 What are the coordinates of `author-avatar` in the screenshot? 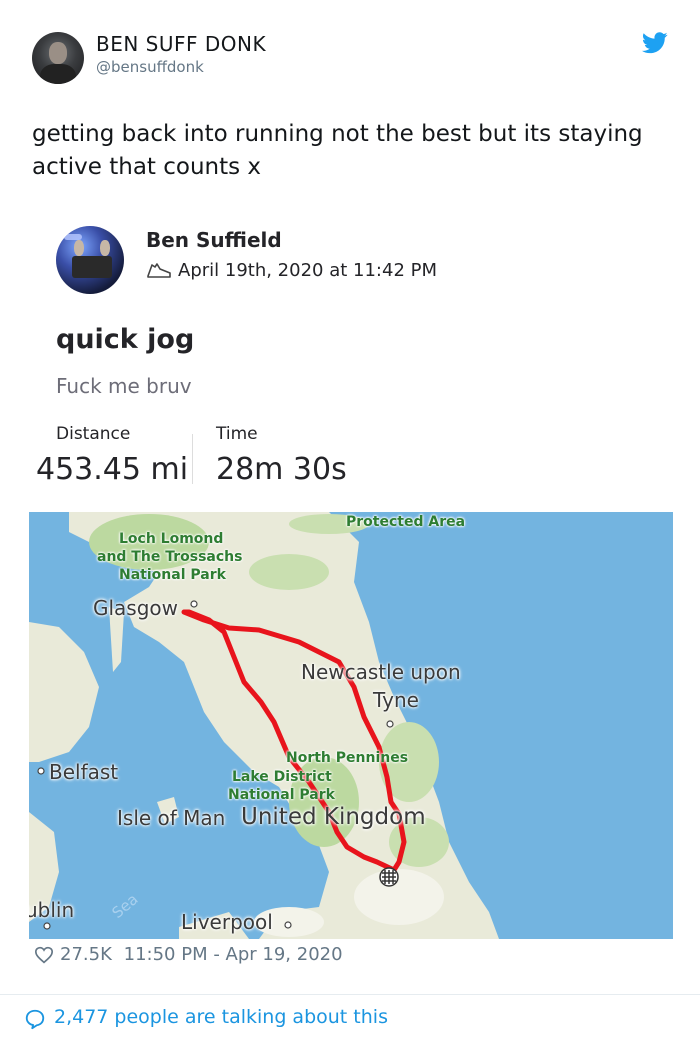 It's located at (58, 58).